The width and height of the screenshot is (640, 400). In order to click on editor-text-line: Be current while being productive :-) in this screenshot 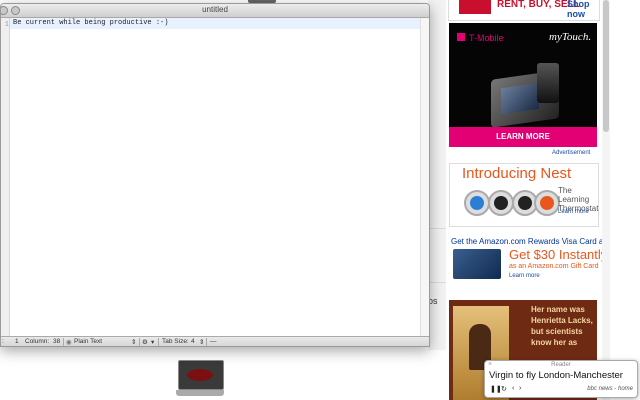, I will do `click(90, 23)`.